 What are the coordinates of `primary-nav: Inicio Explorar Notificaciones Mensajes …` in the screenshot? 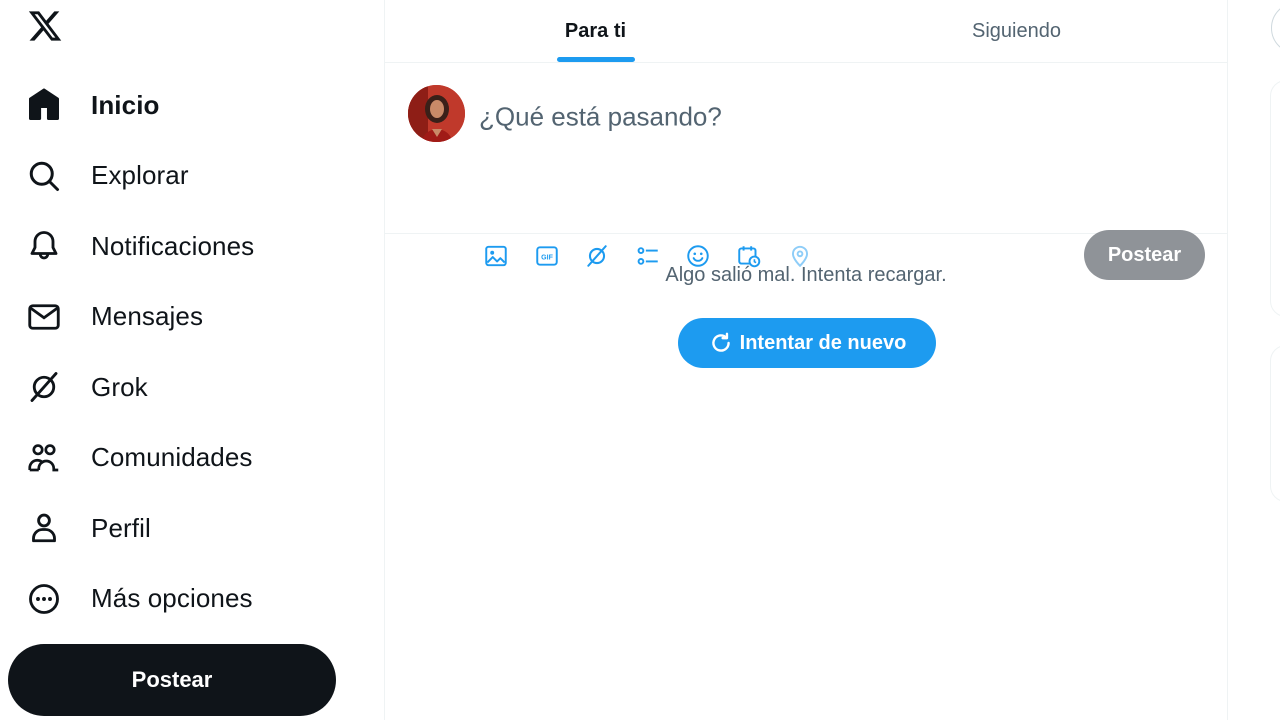 It's located at (134, 352).